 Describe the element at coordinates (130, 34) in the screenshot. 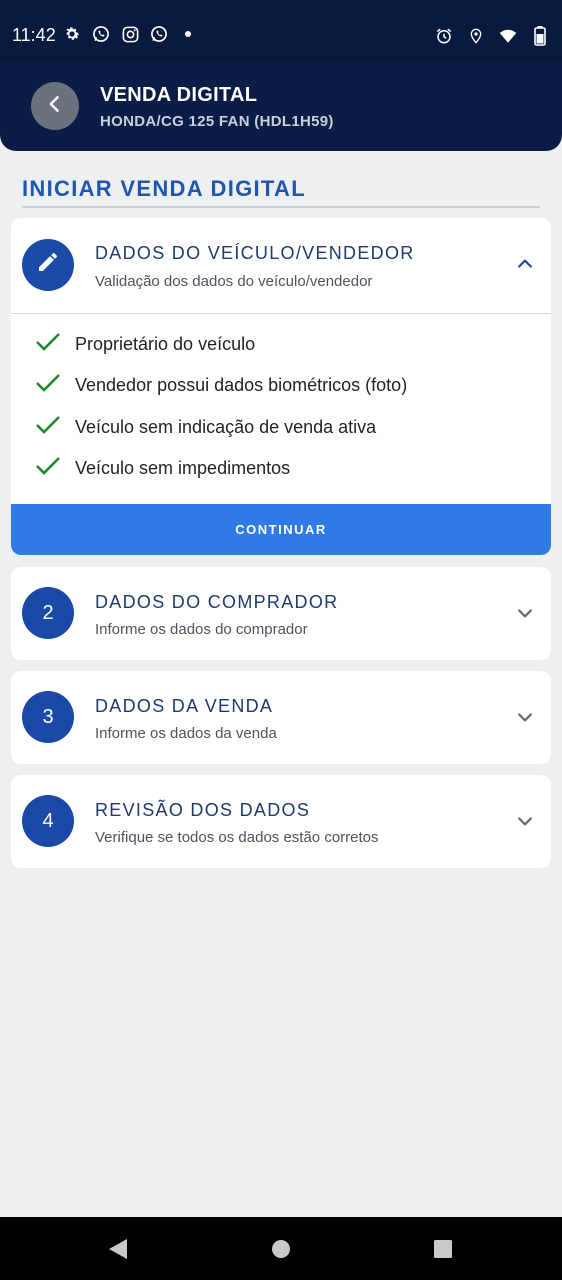

I see `instagram-icon` at that location.